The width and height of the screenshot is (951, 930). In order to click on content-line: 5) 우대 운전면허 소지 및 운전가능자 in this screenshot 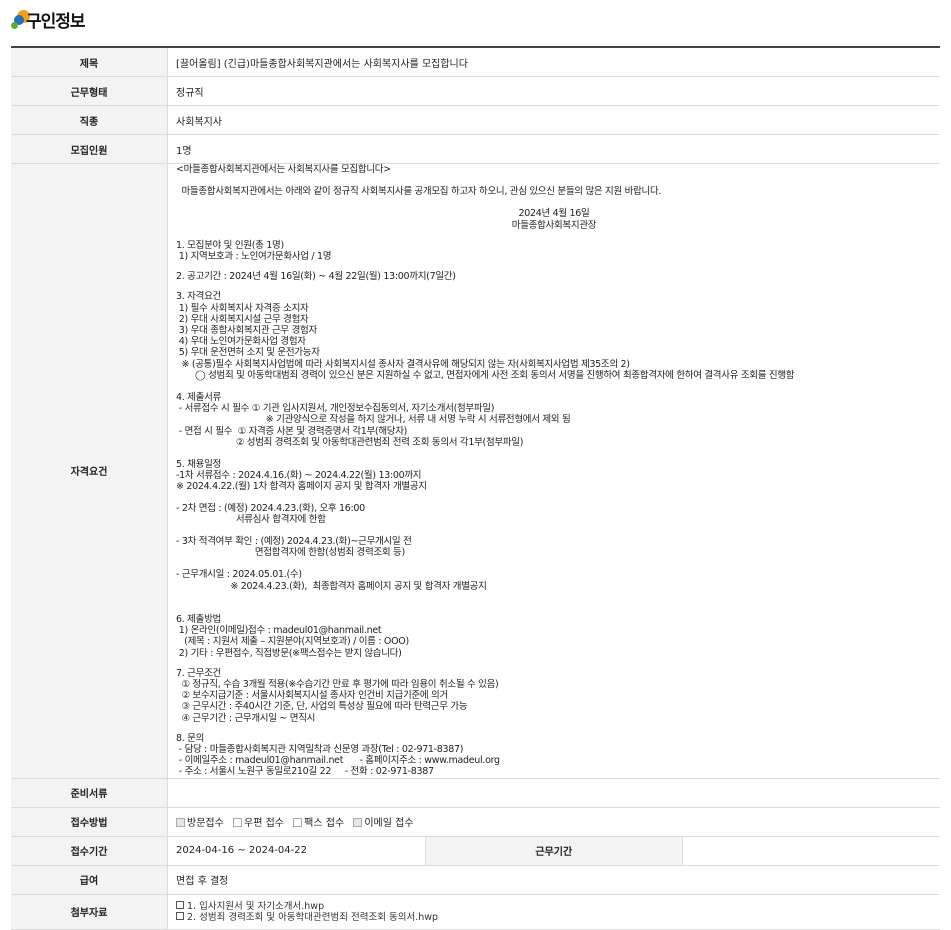, I will do `click(248, 353)`.